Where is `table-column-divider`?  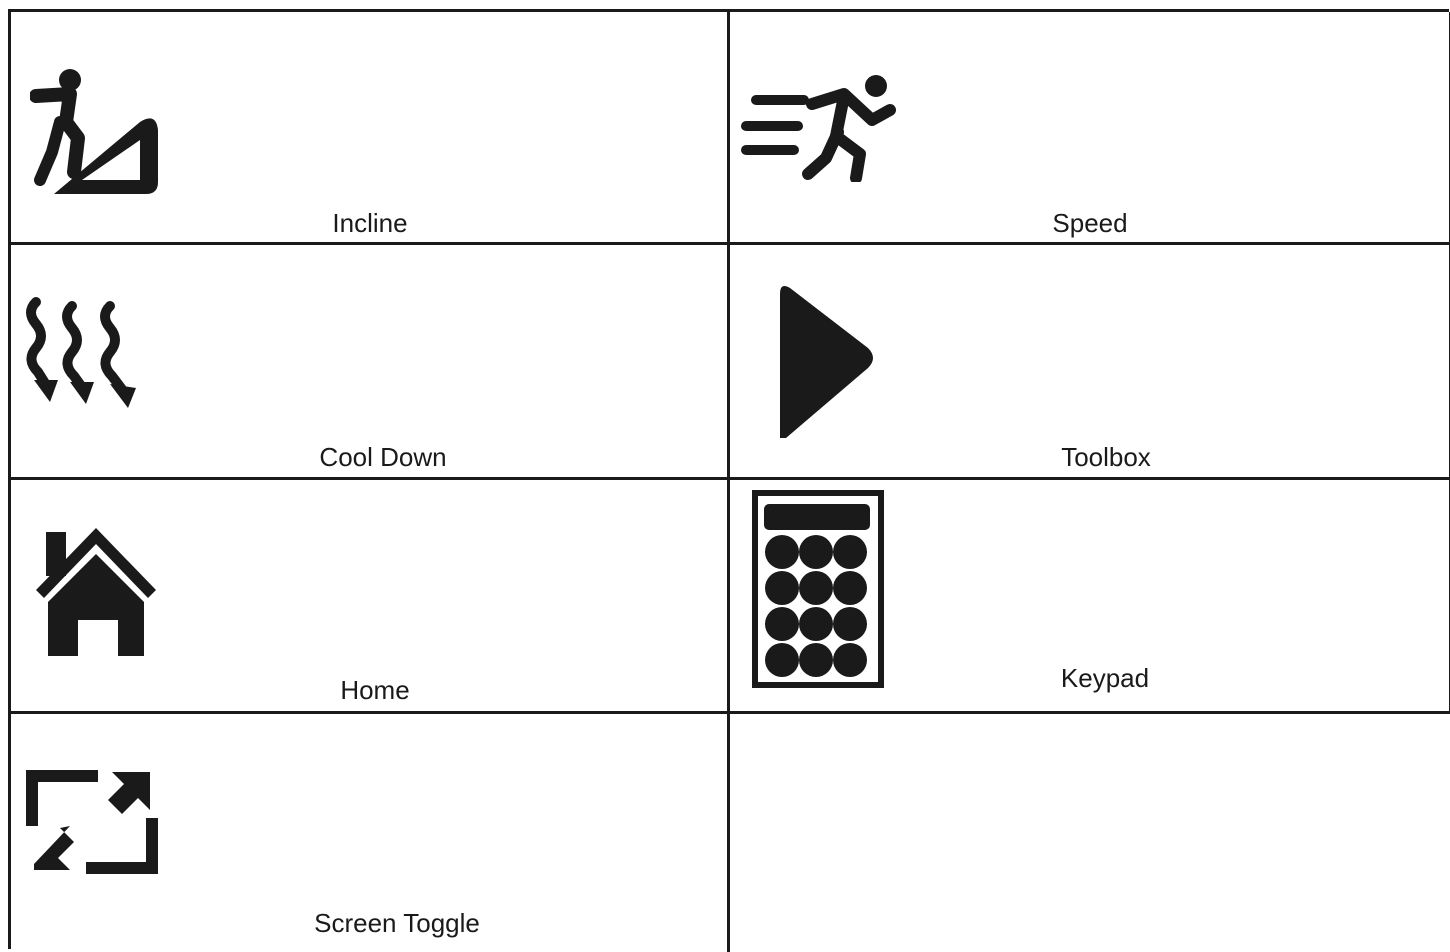 table-column-divider is located at coordinates (728, 482).